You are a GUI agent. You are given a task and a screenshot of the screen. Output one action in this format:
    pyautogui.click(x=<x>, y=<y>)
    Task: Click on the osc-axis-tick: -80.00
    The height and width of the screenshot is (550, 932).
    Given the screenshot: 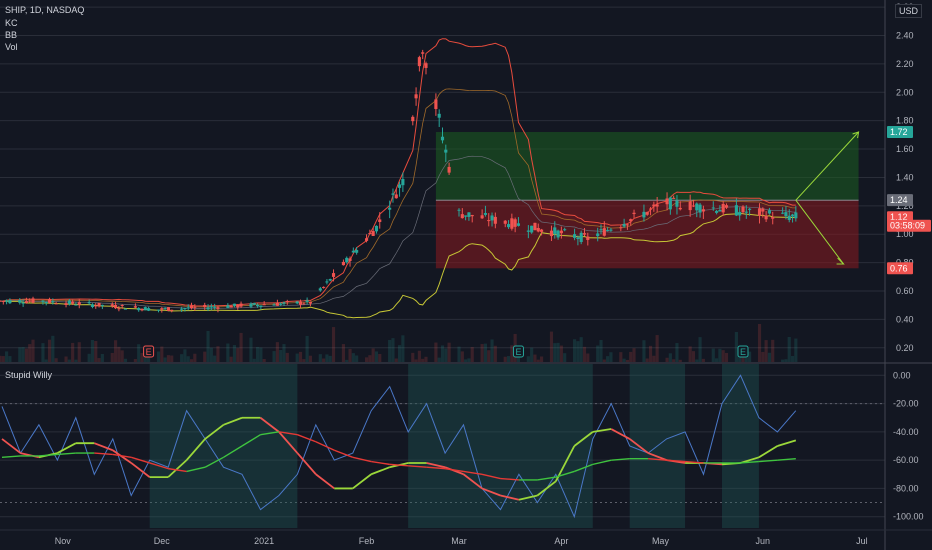 What is the action you would take?
    pyautogui.click(x=906, y=488)
    